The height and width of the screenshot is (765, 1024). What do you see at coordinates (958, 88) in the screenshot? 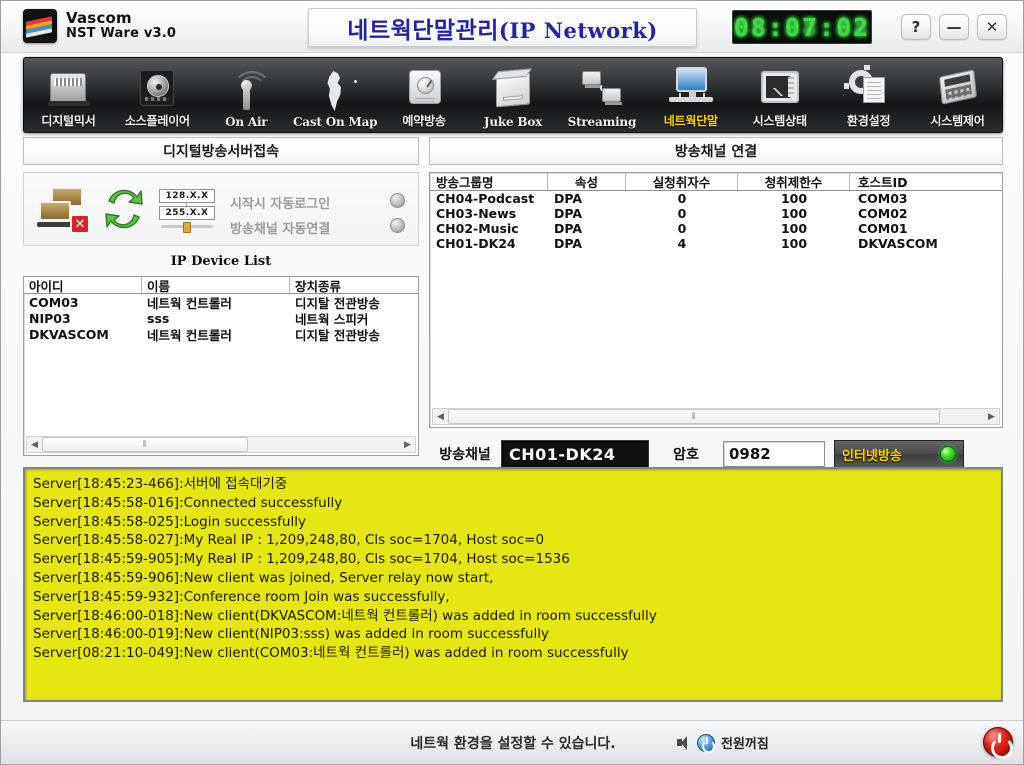
I see `system-control-calculator-icon` at bounding box center [958, 88].